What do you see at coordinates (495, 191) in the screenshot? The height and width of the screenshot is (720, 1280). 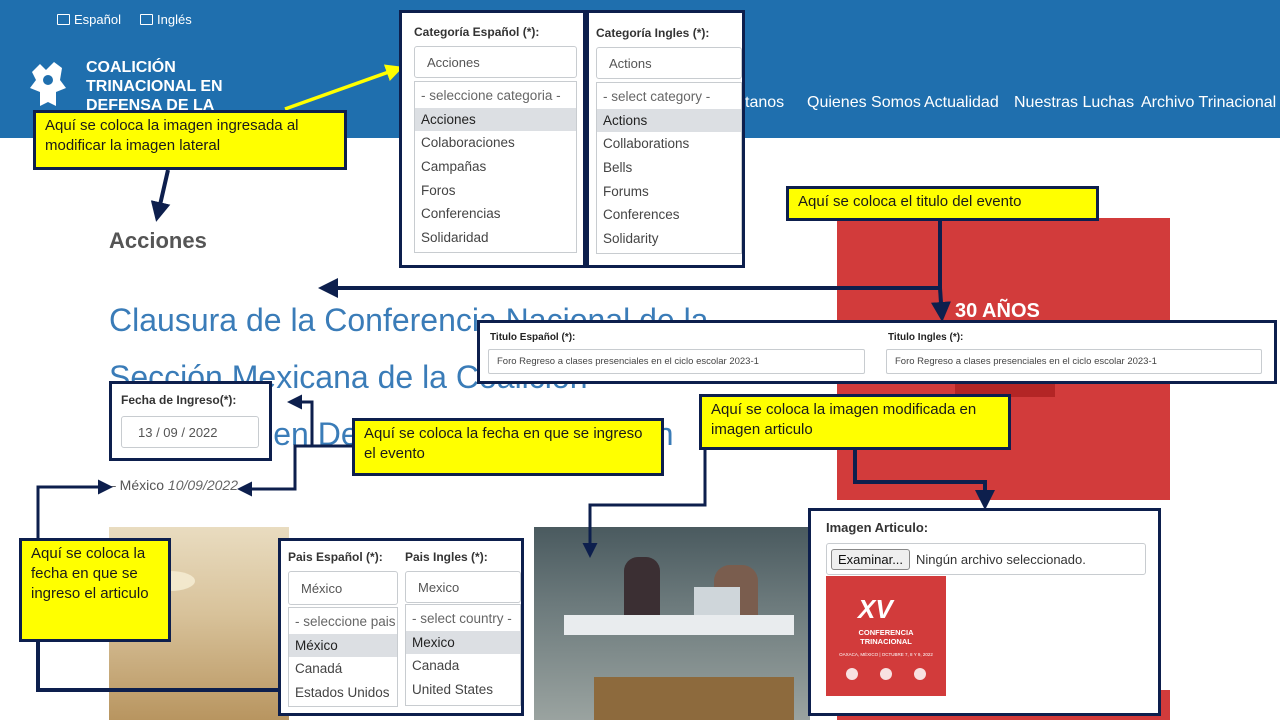 I see `category-es-option: Foros` at bounding box center [495, 191].